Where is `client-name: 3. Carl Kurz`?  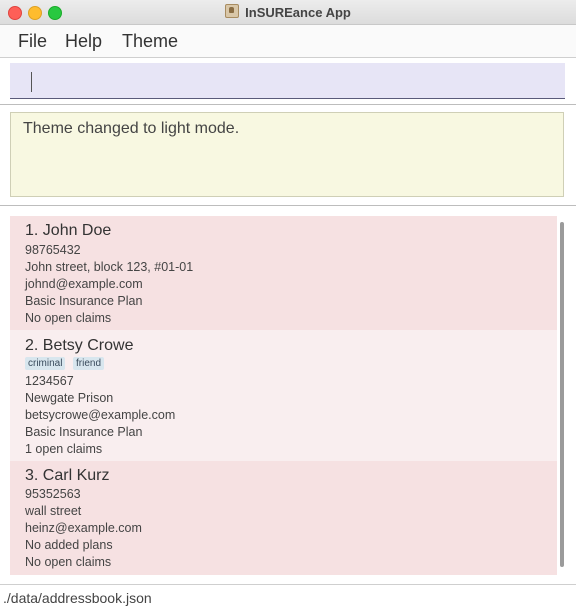
client-name: 3. Carl Kurz is located at coordinates (67, 475).